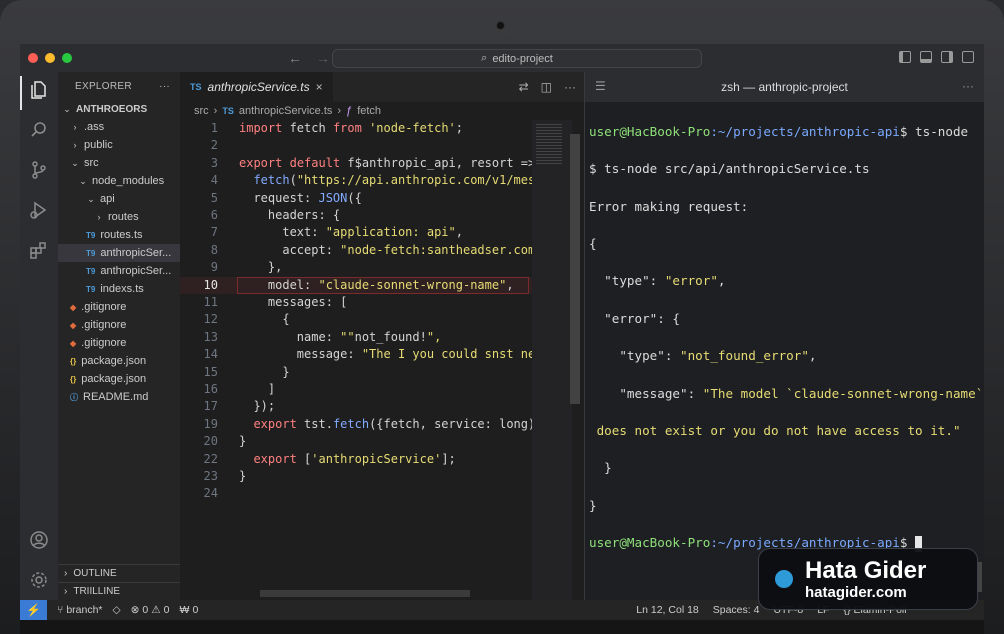 The image size is (1004, 634). I want to click on minimap, so click(552, 360).